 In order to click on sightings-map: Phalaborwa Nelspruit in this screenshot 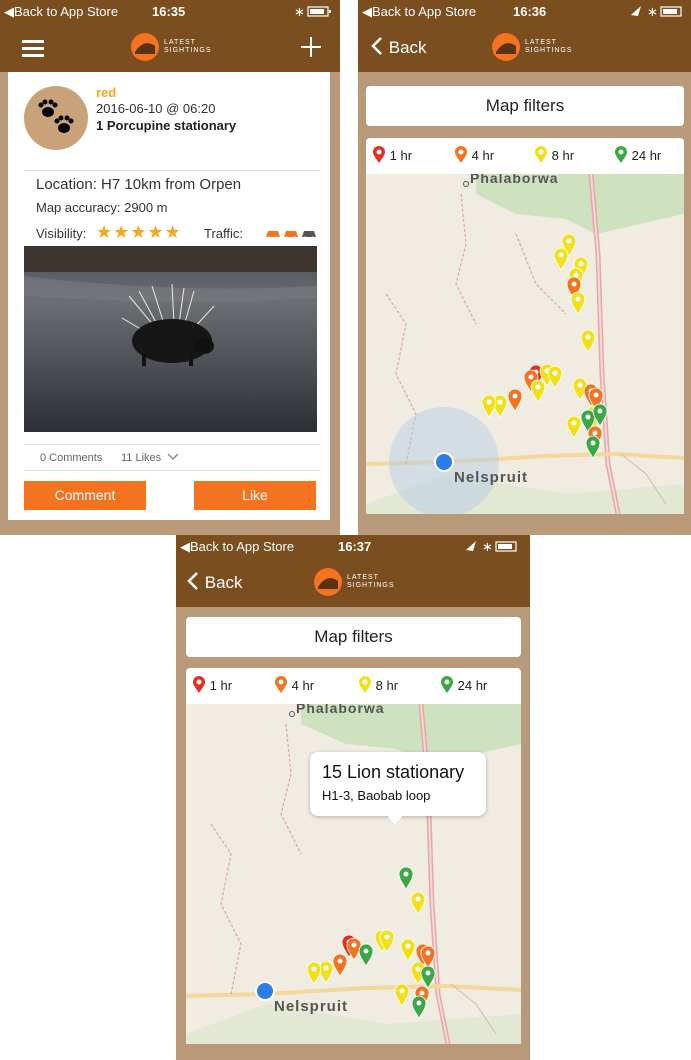, I will do `click(525, 344)`.